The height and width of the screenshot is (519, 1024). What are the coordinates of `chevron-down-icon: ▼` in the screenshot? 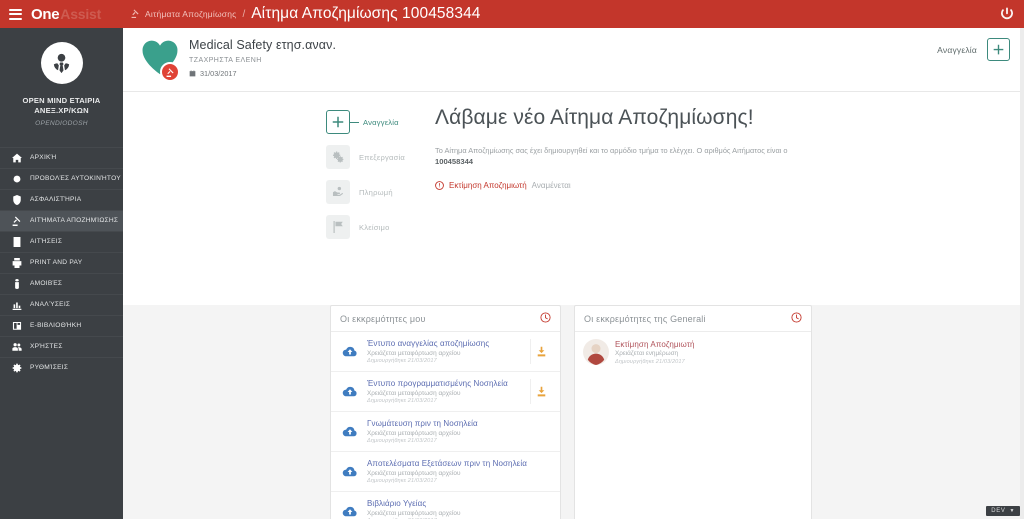 It's located at (1012, 511).